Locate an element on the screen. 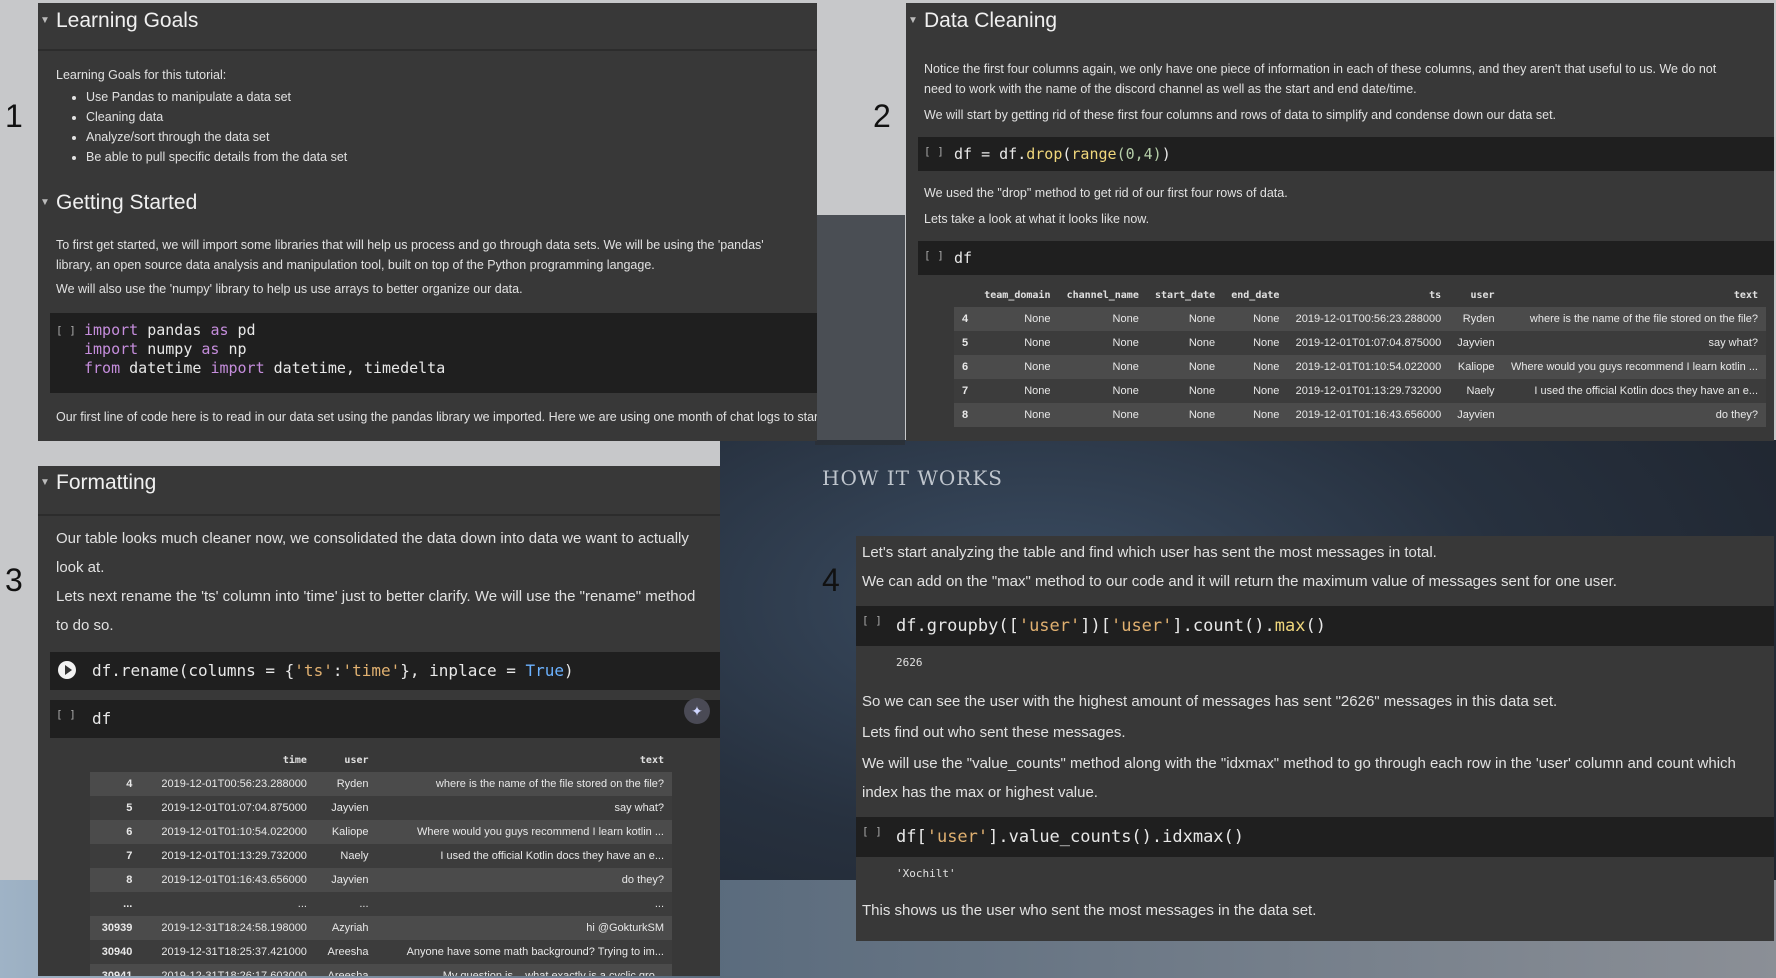 The image size is (1776, 978). run-cell-icon is located at coordinates (67, 670).